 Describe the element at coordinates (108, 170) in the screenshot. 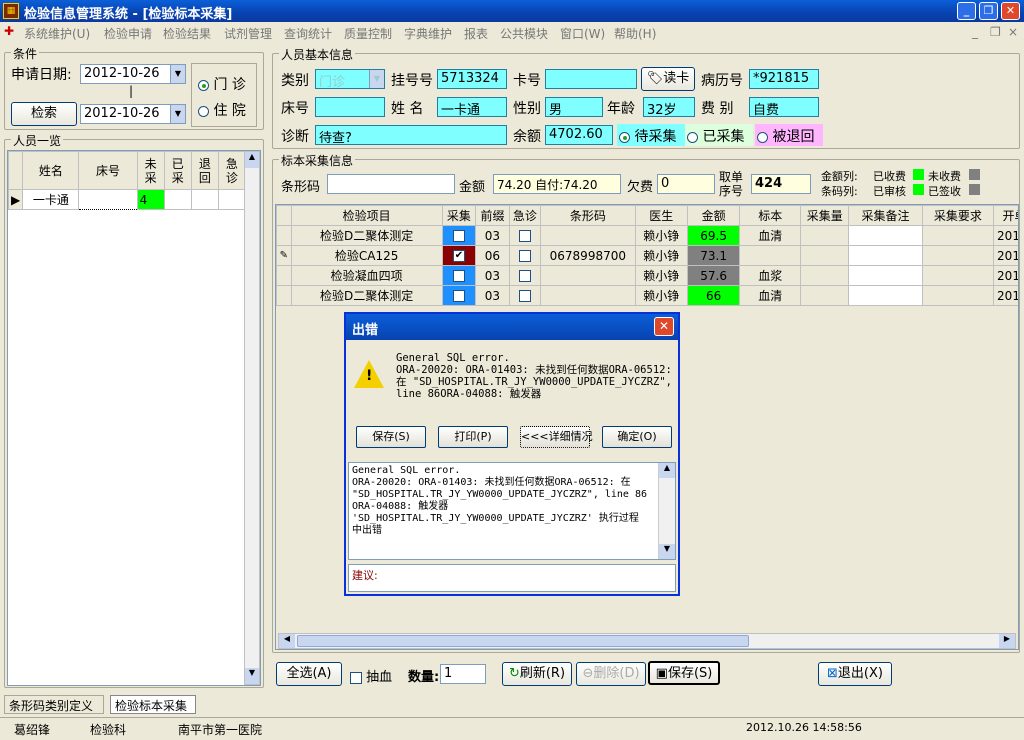

I see `col-bed: 床号` at that location.